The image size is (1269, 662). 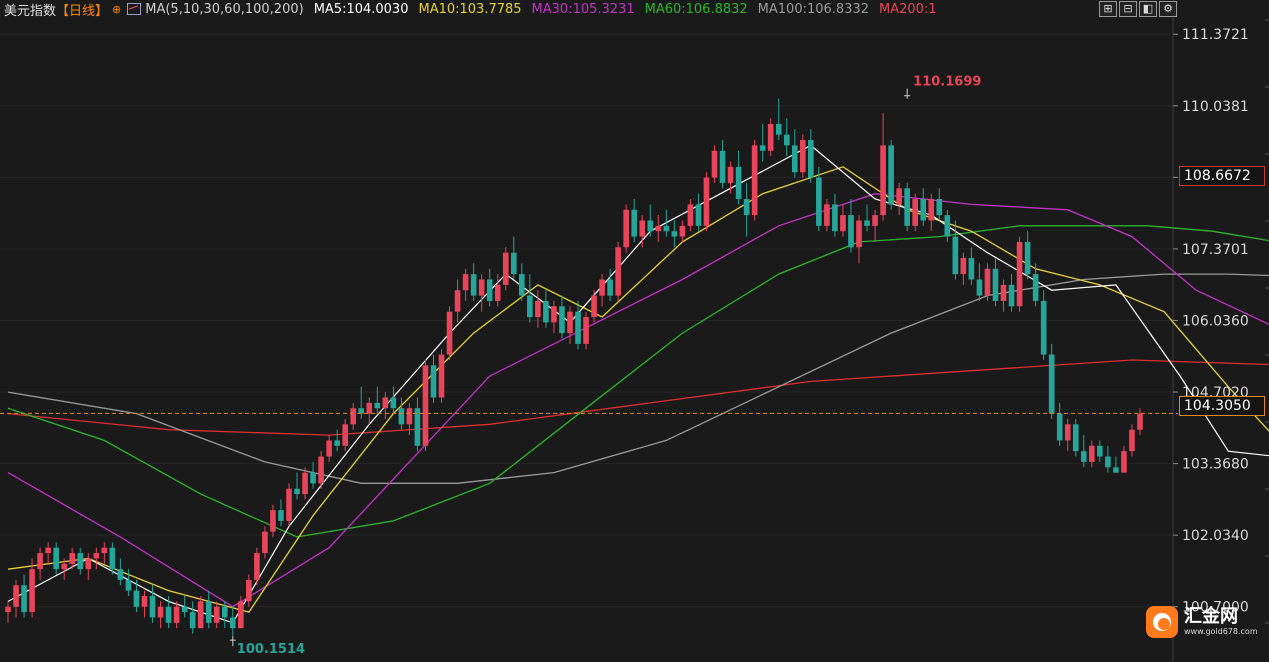 I want to click on period-label: 【日线】, so click(x=82, y=9).